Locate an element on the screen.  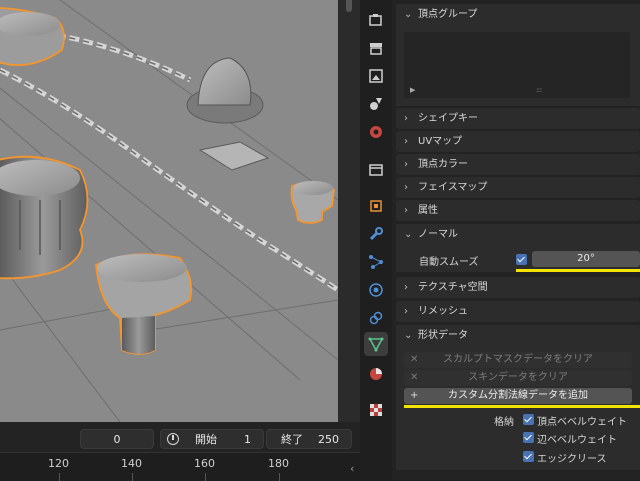
vertex-bevel-weight-checkbox is located at coordinates (528, 419).